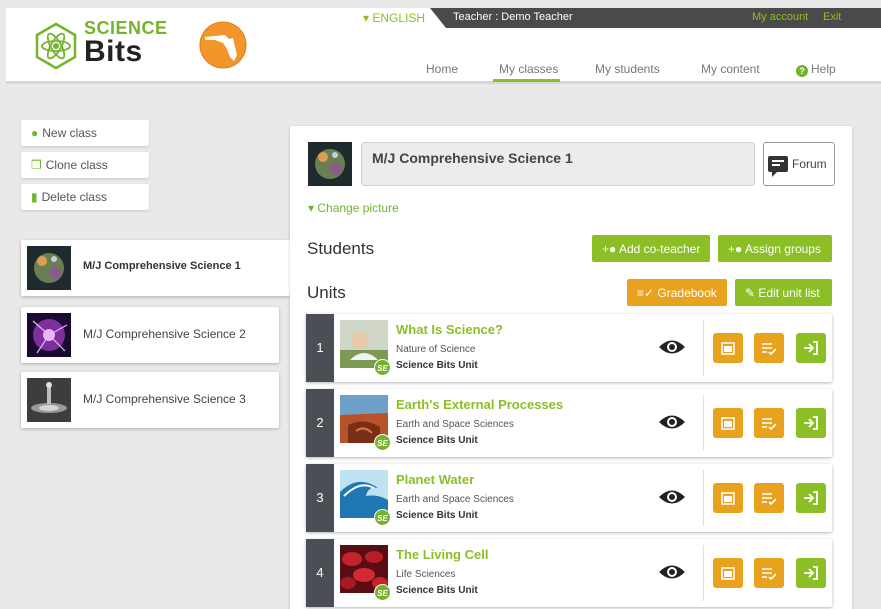  What do you see at coordinates (74, 197) in the screenshot?
I see `delete-class-label: Delete class` at bounding box center [74, 197].